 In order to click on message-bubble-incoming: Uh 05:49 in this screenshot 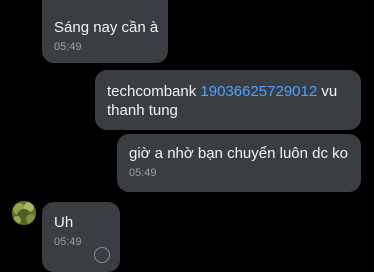, I will do `click(81, 237)`.